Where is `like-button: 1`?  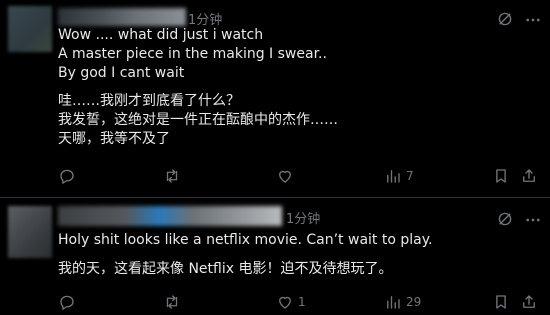
like-button: 1 is located at coordinates (291, 302).